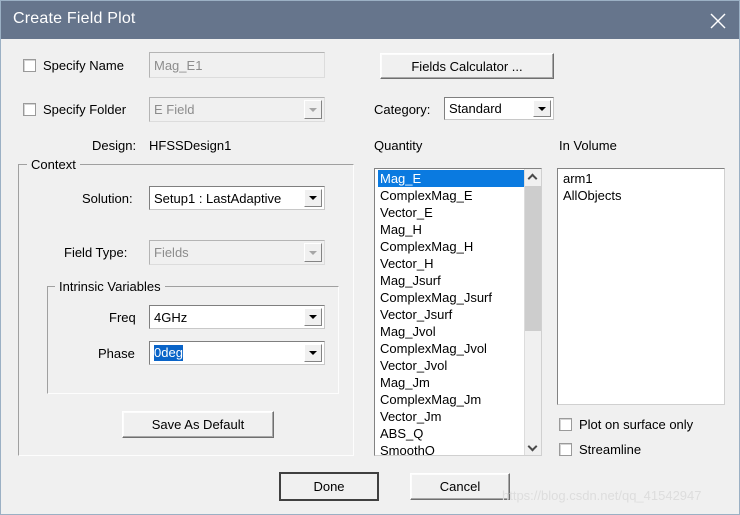  Describe the element at coordinates (53, 164) in the screenshot. I see `context-group-title: Context` at that location.